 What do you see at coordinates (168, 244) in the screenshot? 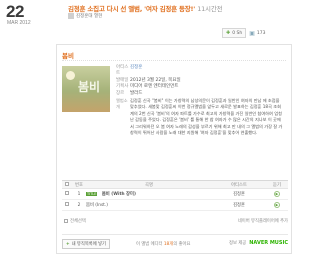
I see `fan-count: 18개` at bounding box center [168, 244].